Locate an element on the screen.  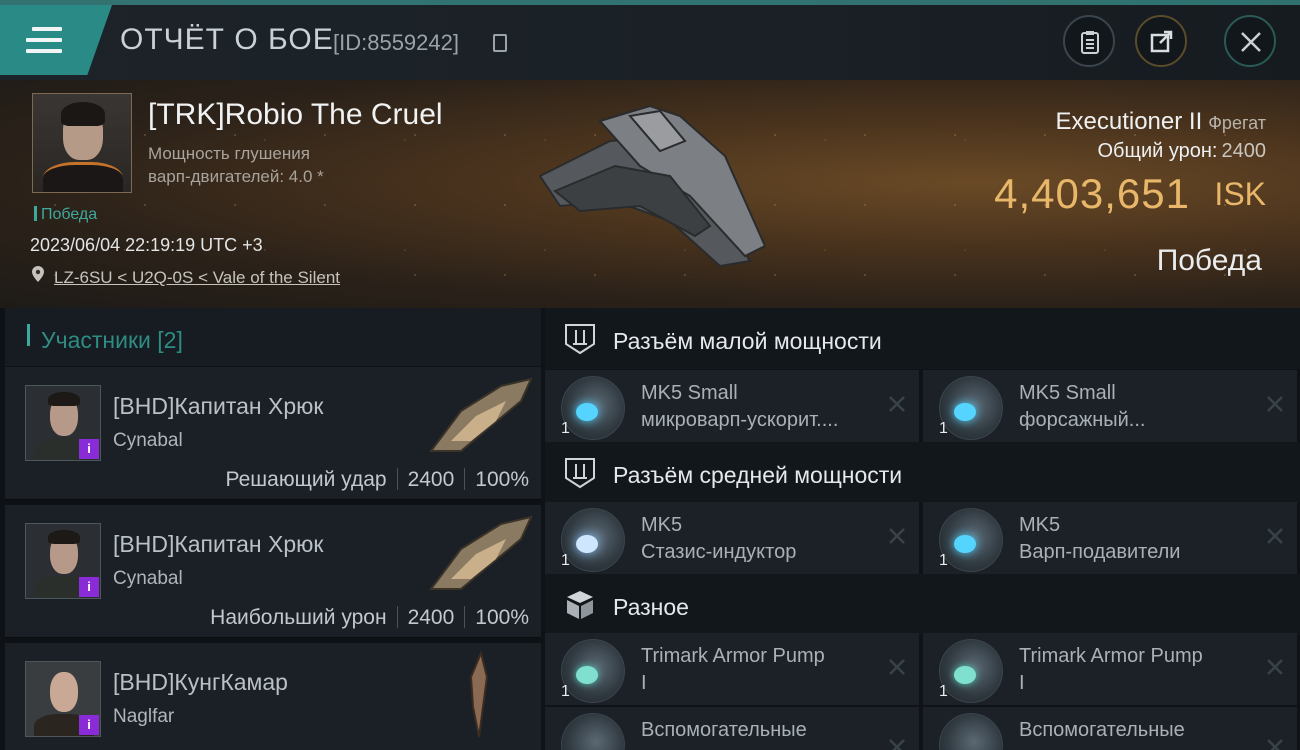
victim-portrait is located at coordinates (82, 143).